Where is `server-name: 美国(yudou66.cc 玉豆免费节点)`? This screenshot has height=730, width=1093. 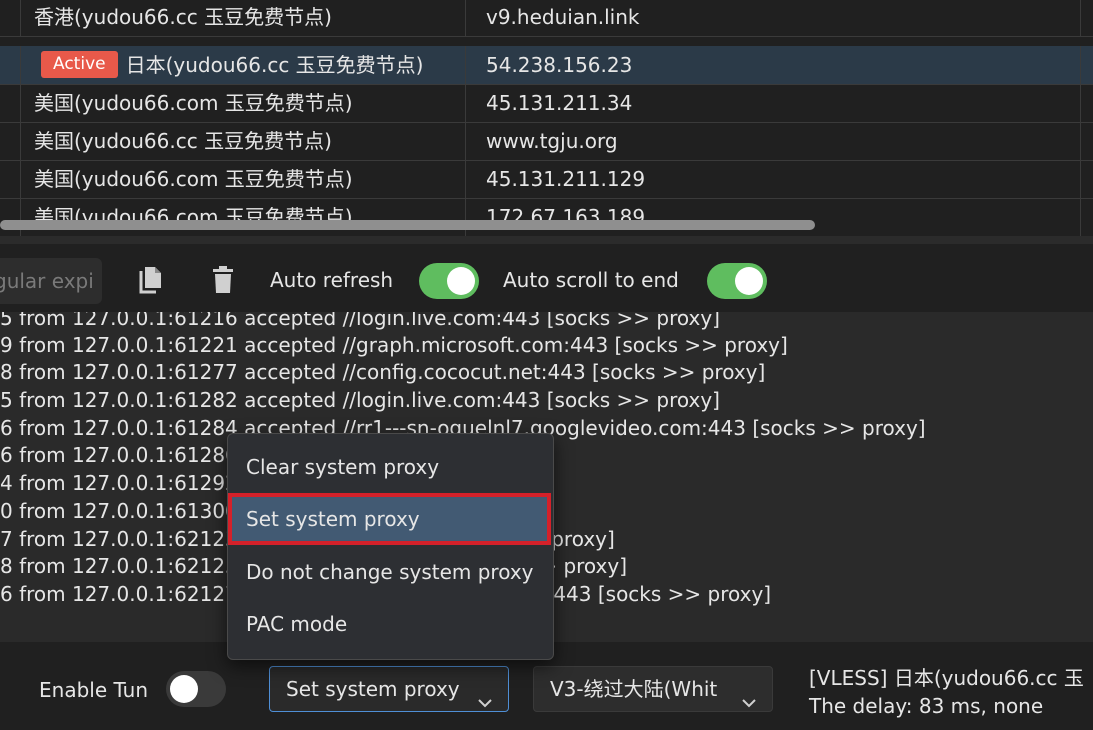 server-name: 美国(yudou66.cc 玉豆免费节点) is located at coordinates (243, 141).